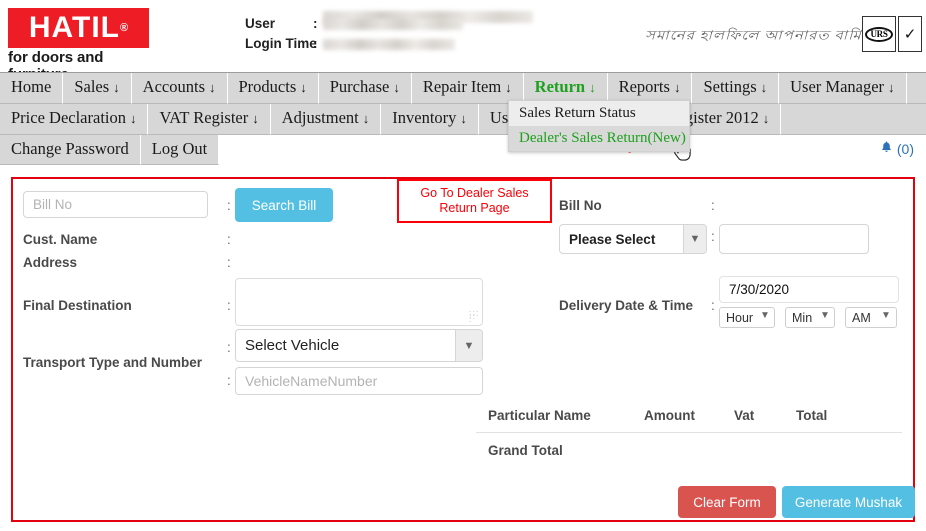  What do you see at coordinates (644, 86) in the screenshot?
I see `nav-item-label: Reports` at bounding box center [644, 86].